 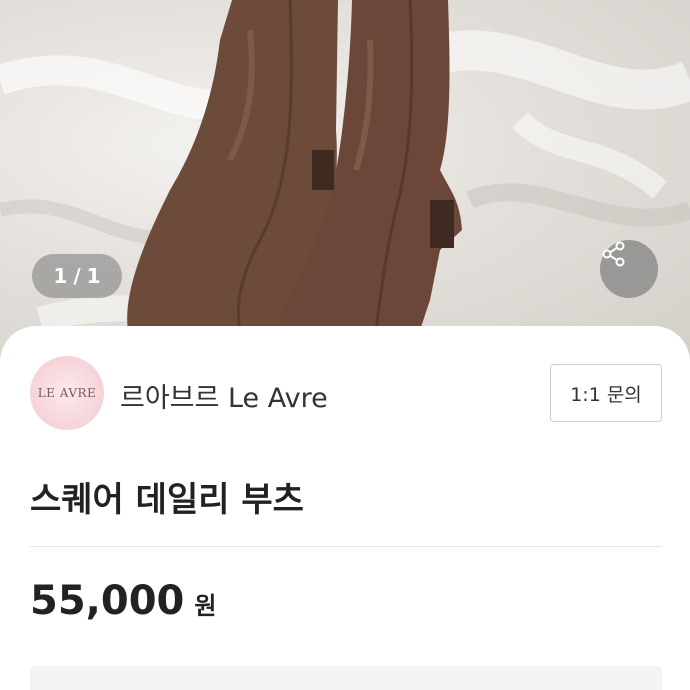 What do you see at coordinates (346, 394) in the screenshot?
I see `seller-row: LE AVRE 르아브르 Le Avre 1:1 문의` at bounding box center [346, 394].